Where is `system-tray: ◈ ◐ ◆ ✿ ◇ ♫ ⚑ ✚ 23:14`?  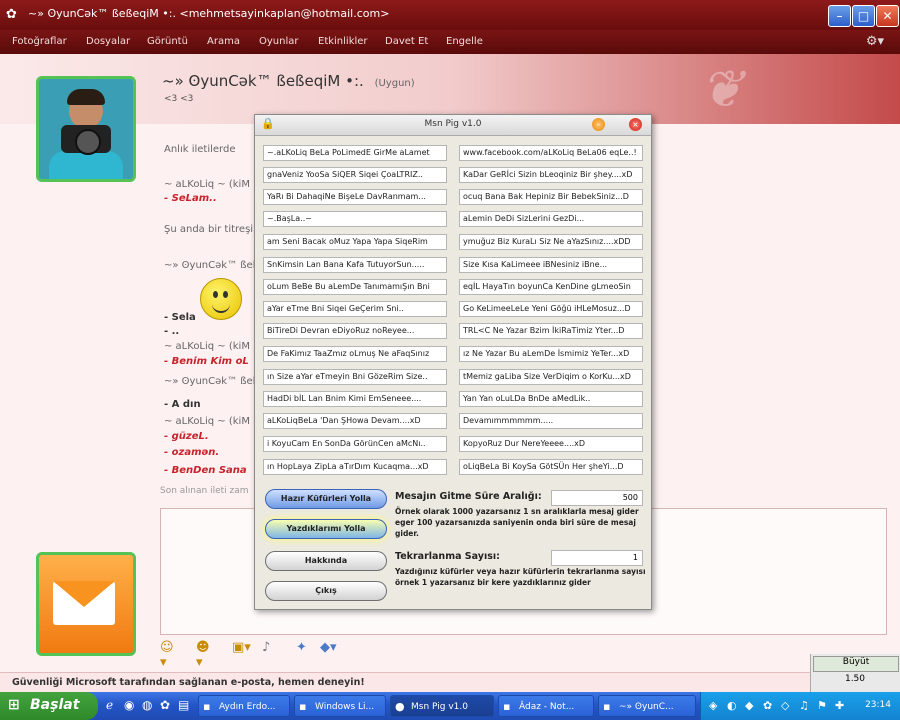 system-tray: ◈ ◐ ◆ ✿ ◇ ♫ ⚑ ✚ 23:14 is located at coordinates (800, 706).